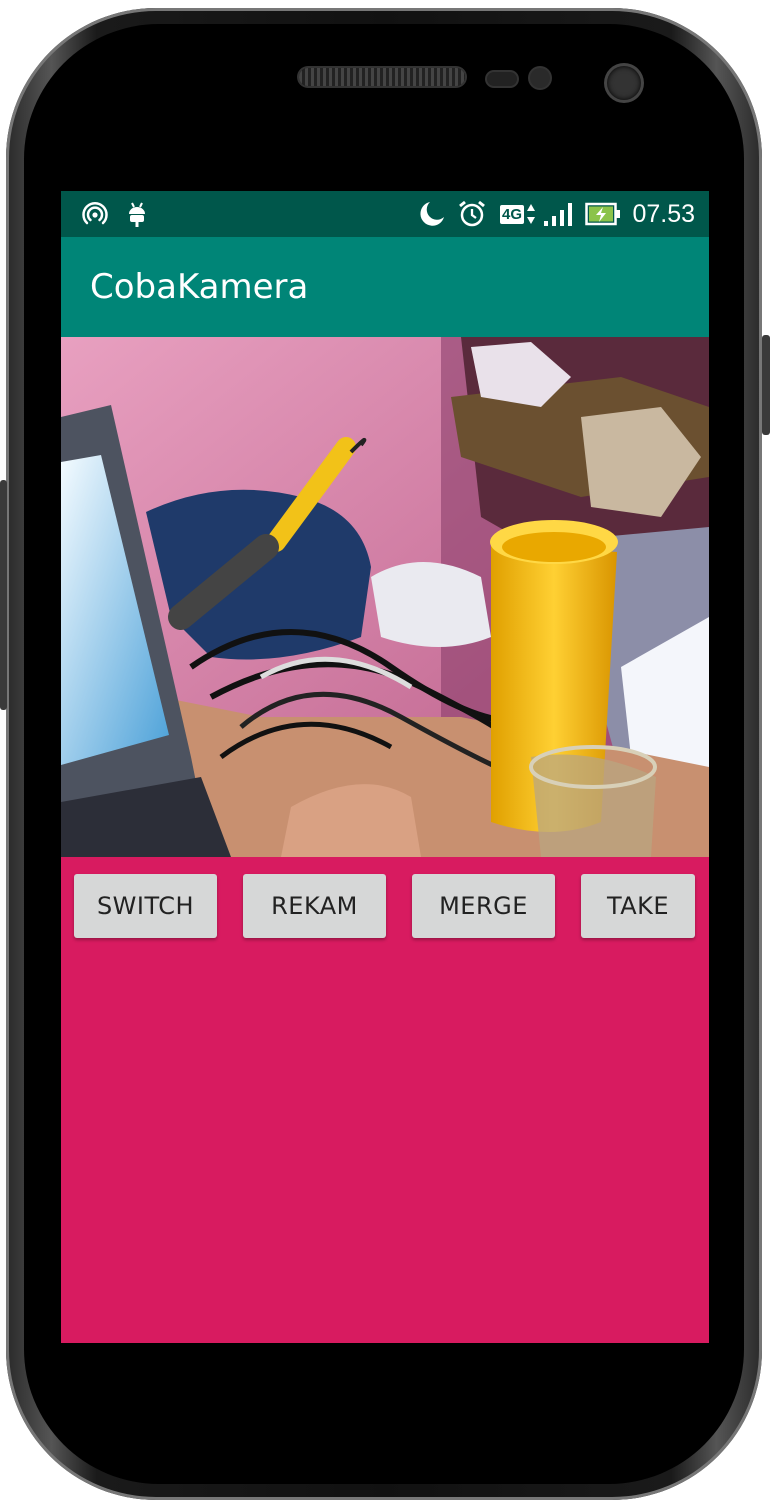 This screenshot has height=1508, width=770. Describe the element at coordinates (624, 83) in the screenshot. I see `front-camera` at that location.